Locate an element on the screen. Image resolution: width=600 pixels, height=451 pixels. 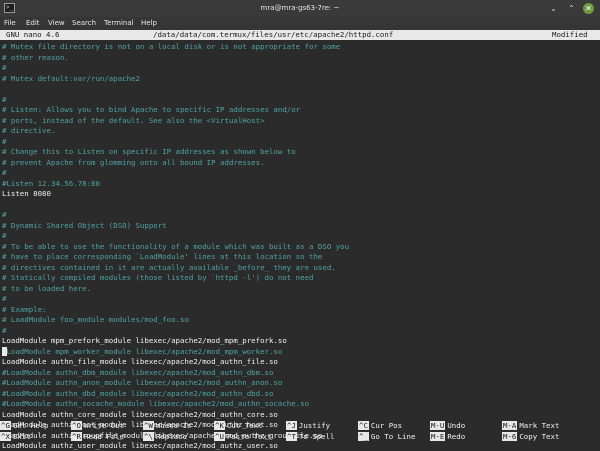
shortcut-replace: ^\ Replace is located at coordinates (165, 437).